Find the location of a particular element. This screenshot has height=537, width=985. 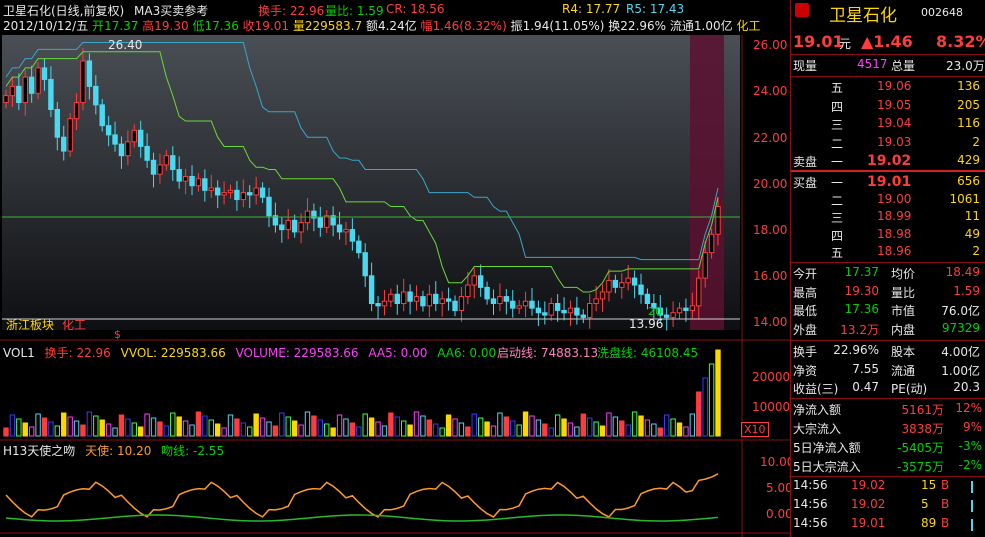

ask-row: 四 19.05 205 is located at coordinates (888, 108).